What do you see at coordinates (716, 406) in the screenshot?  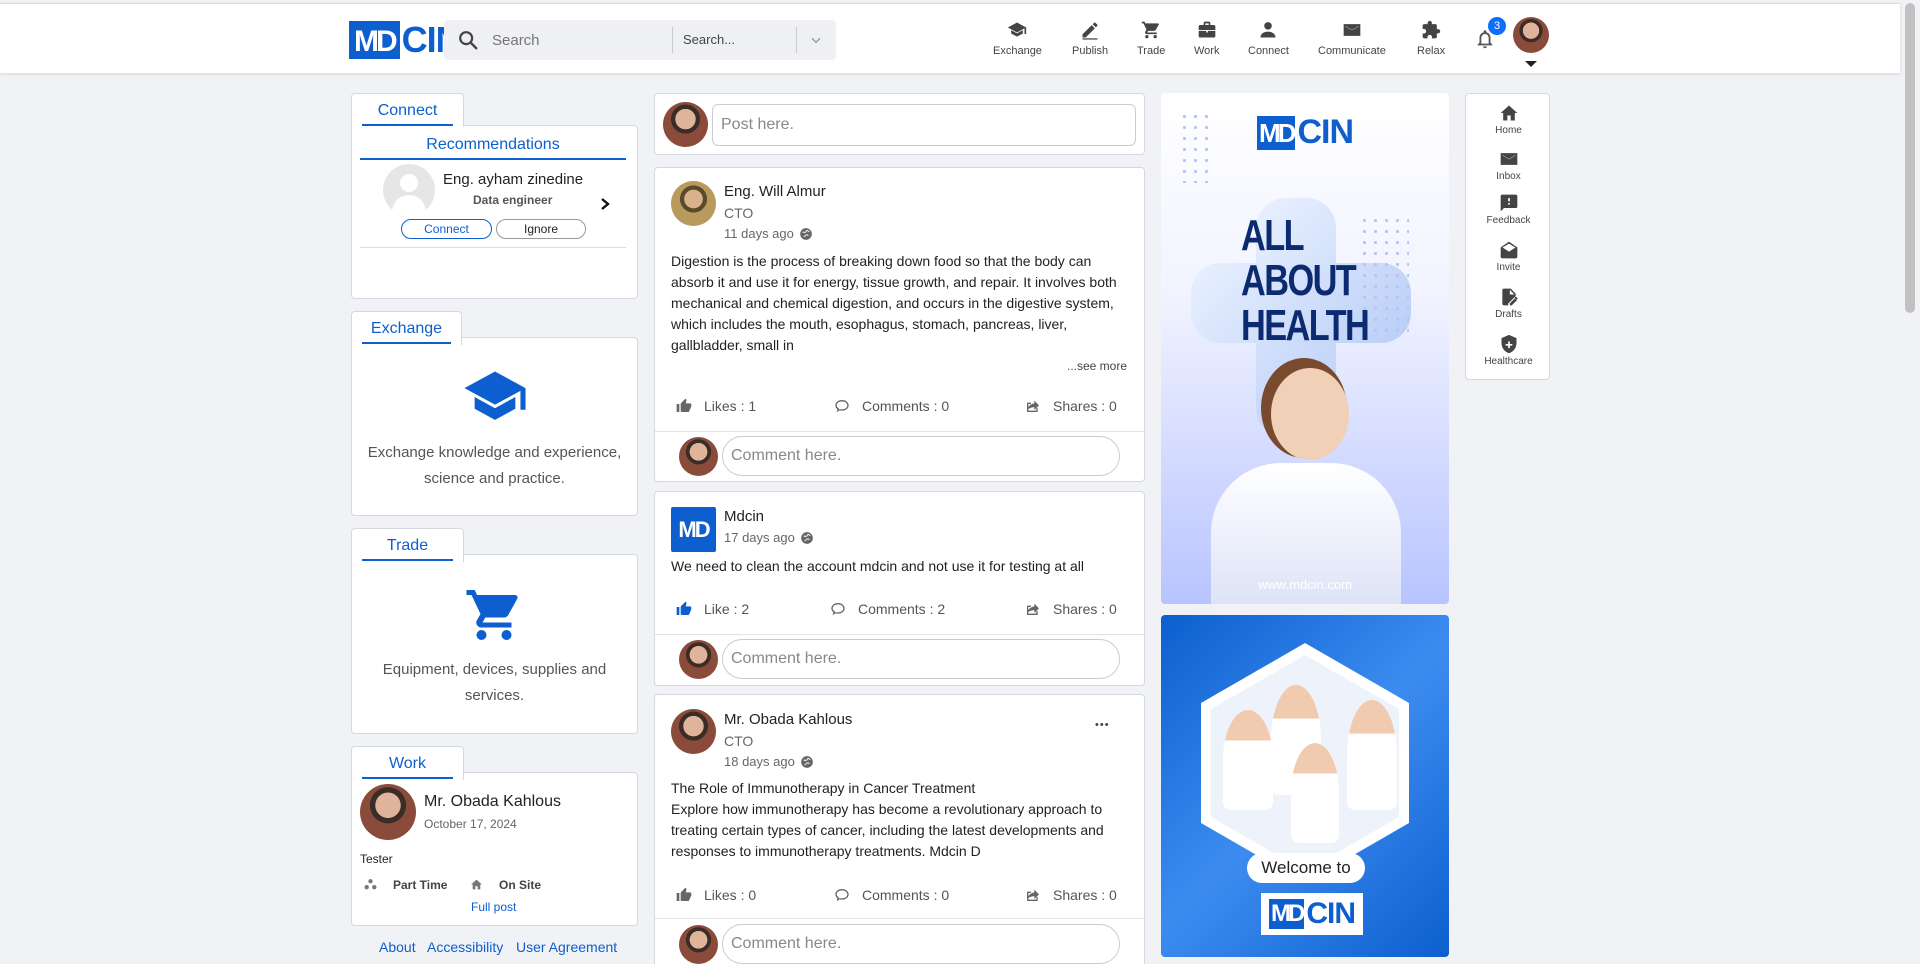 I see `like-button: Likes : 1` at bounding box center [716, 406].